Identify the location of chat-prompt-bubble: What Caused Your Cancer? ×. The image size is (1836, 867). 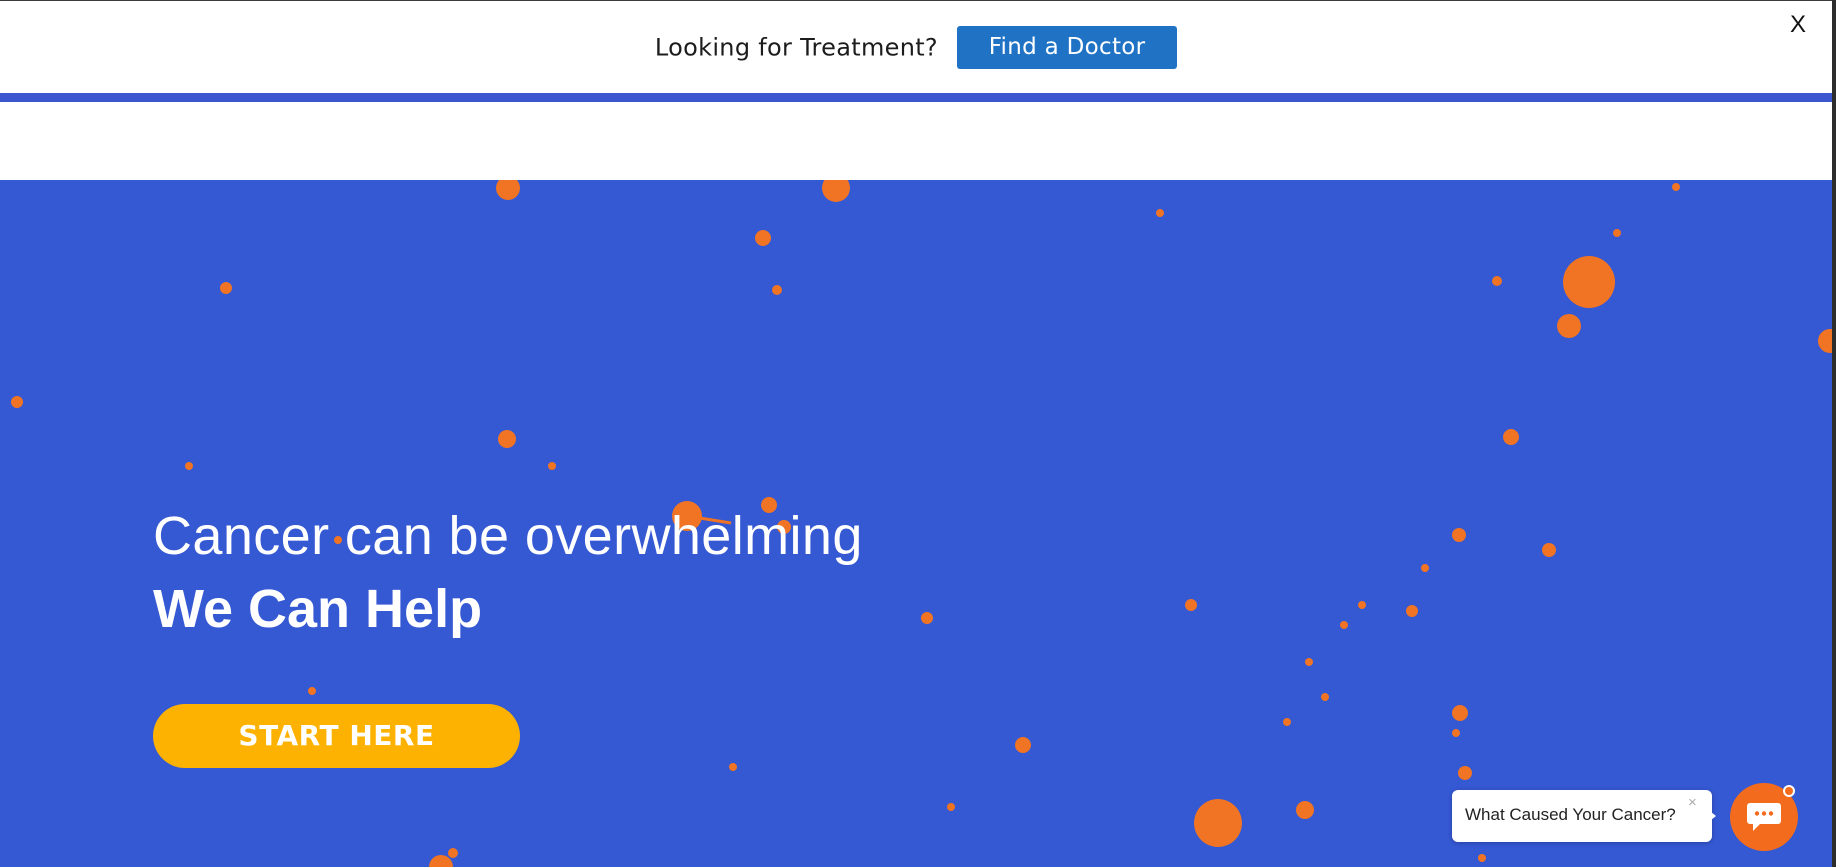
(1584, 816).